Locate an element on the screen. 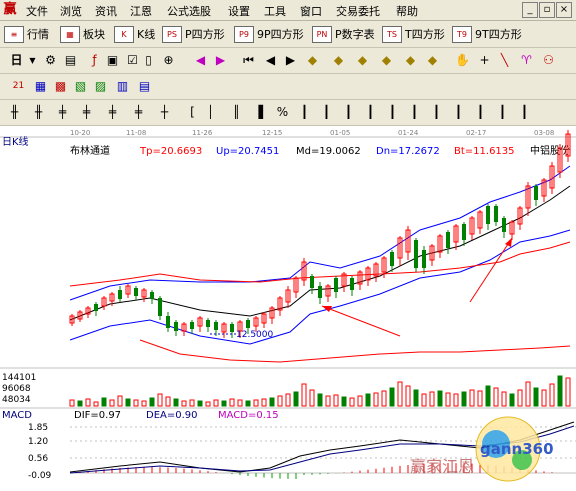 The image size is (576, 491). line-chart-icon: ┼ is located at coordinates (164, 112).